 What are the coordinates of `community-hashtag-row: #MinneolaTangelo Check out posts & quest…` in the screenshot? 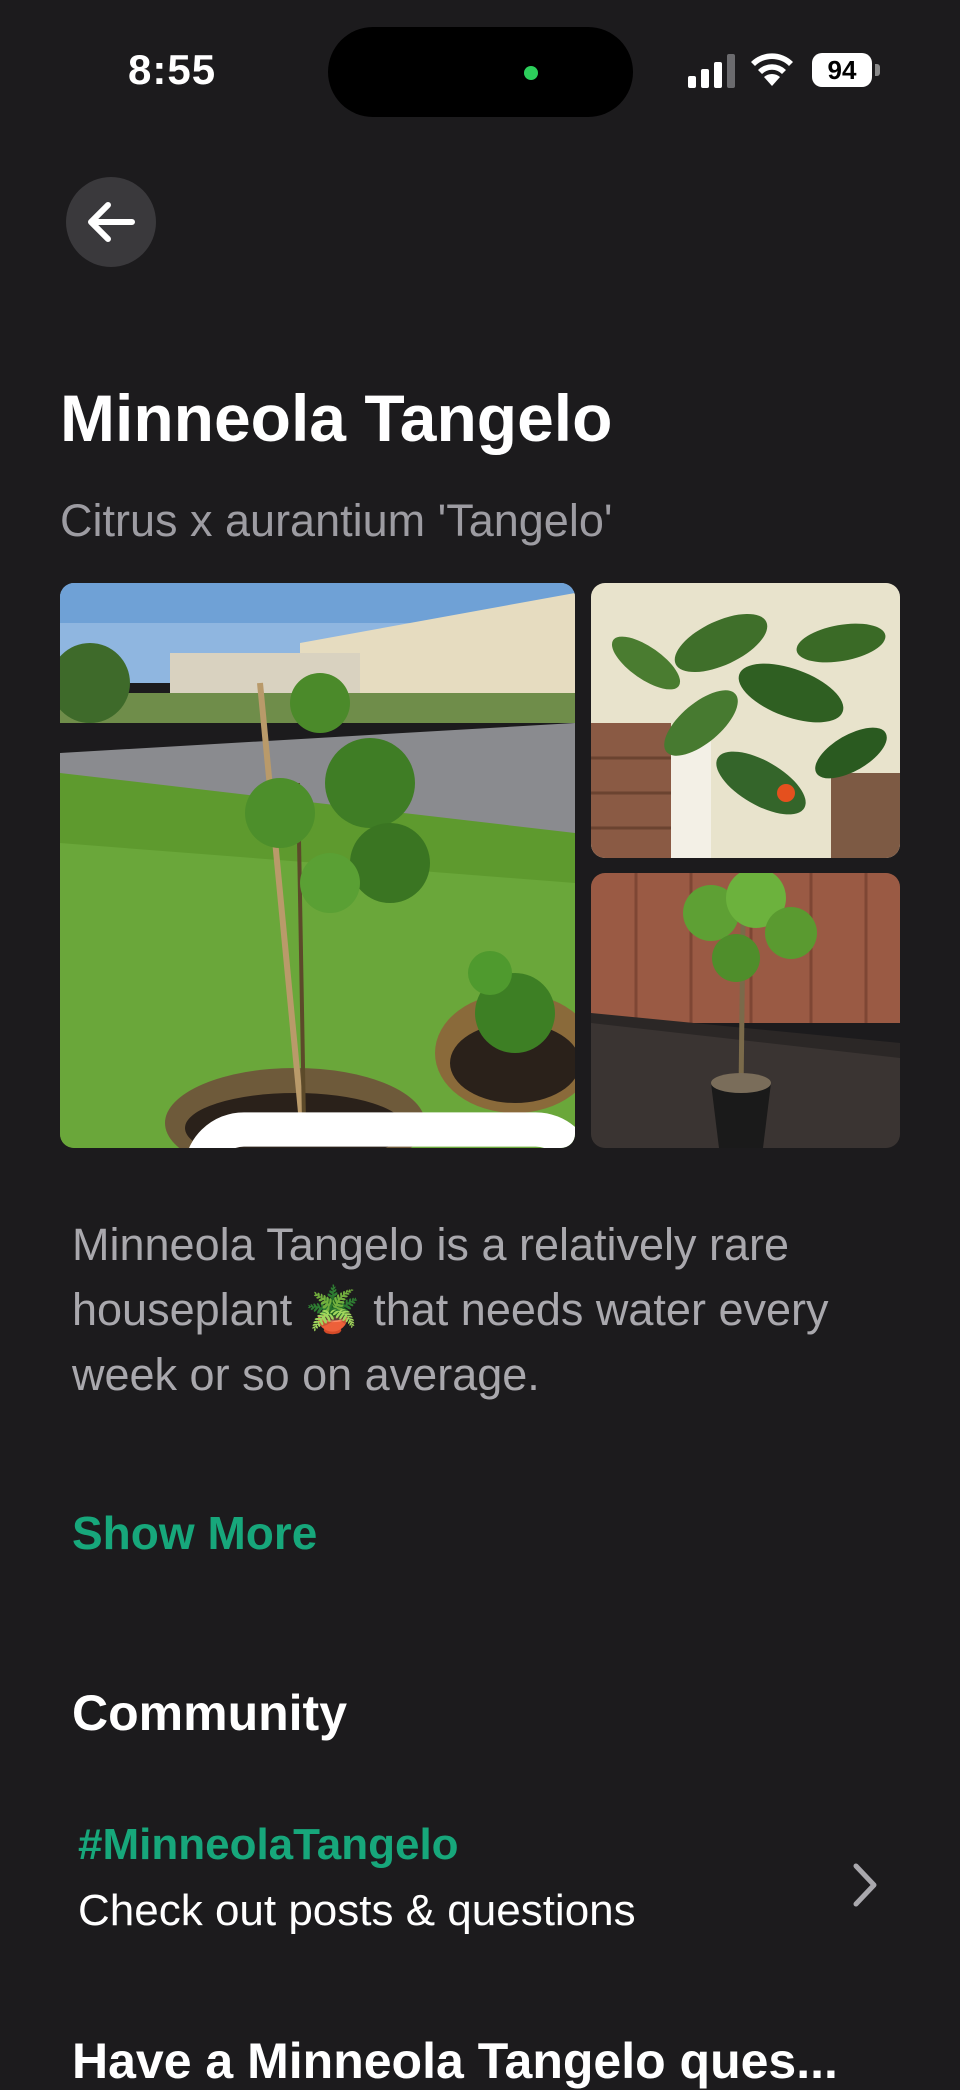 It's located at (480, 1885).